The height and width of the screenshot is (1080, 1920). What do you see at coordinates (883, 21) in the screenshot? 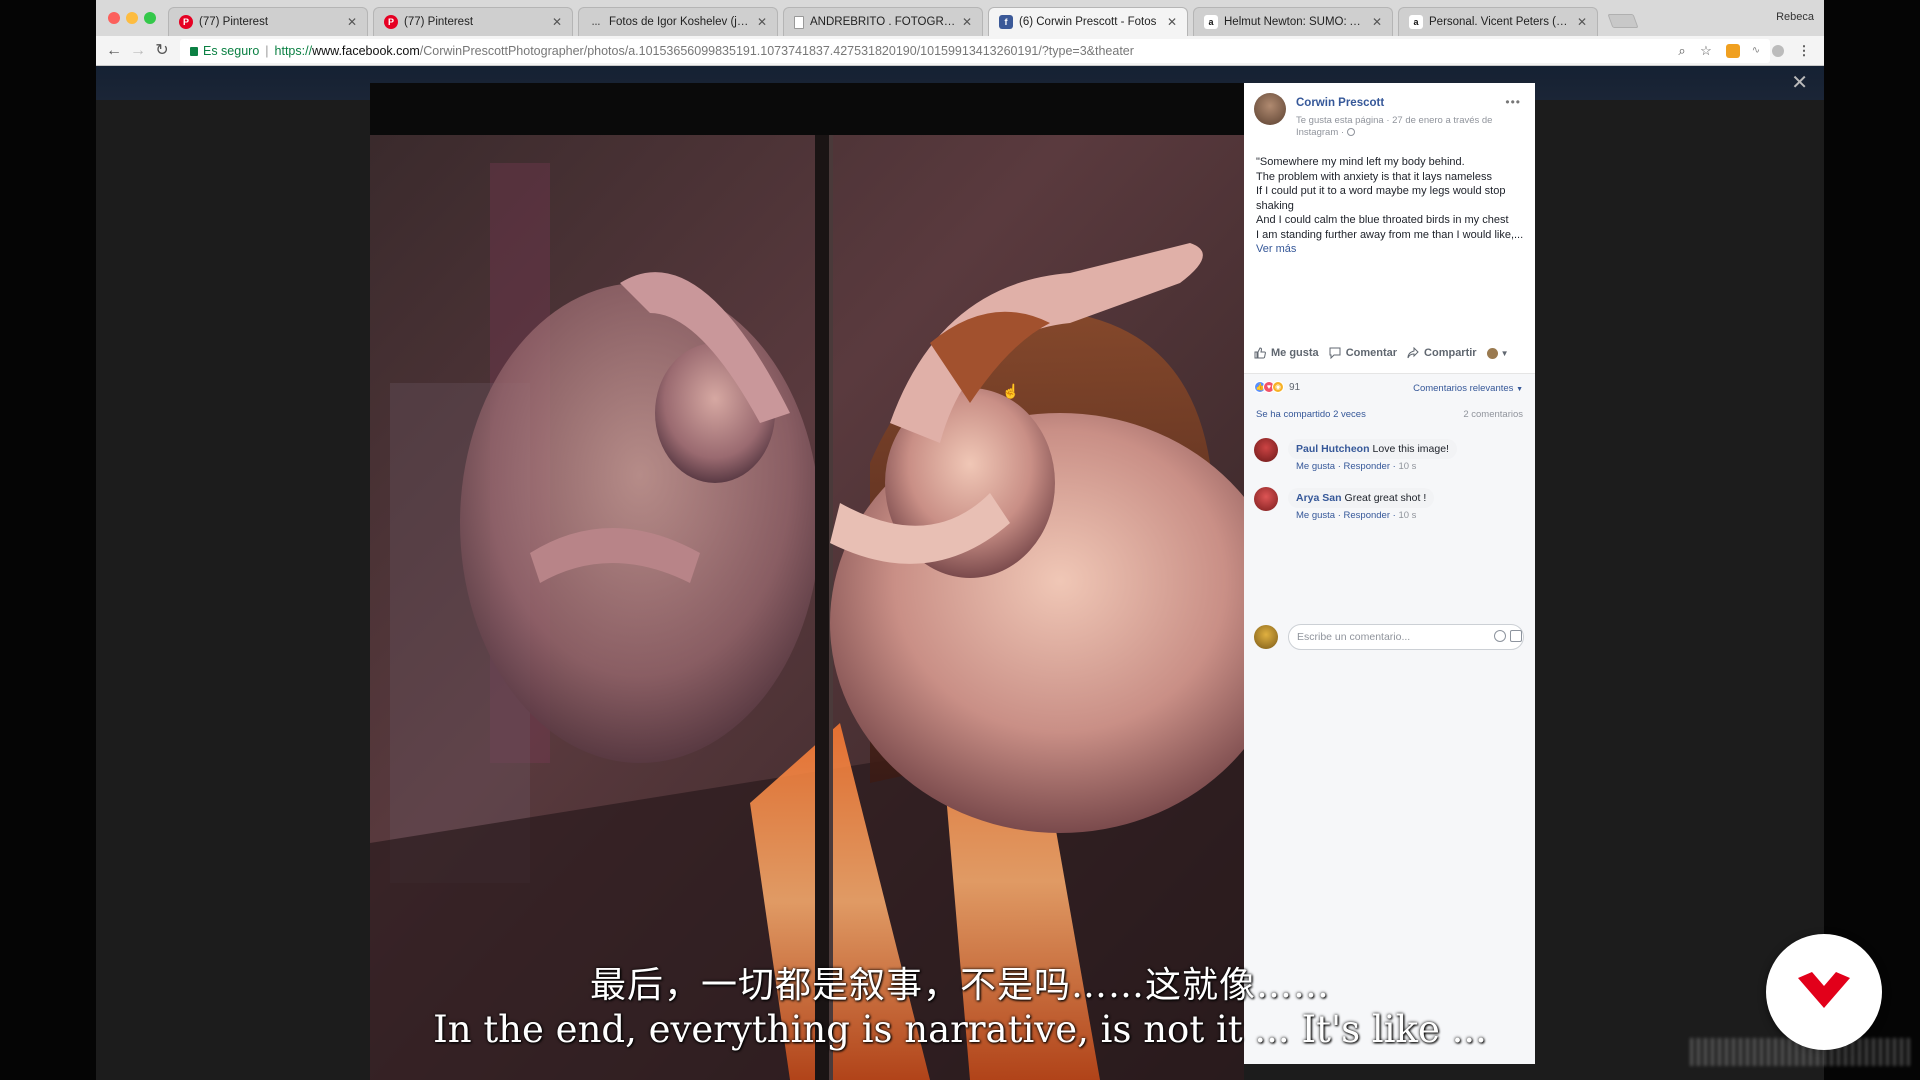
I see `tab-andrebrito: ANDRÉBRITO . FOTOGRAFIA ✕` at bounding box center [883, 21].